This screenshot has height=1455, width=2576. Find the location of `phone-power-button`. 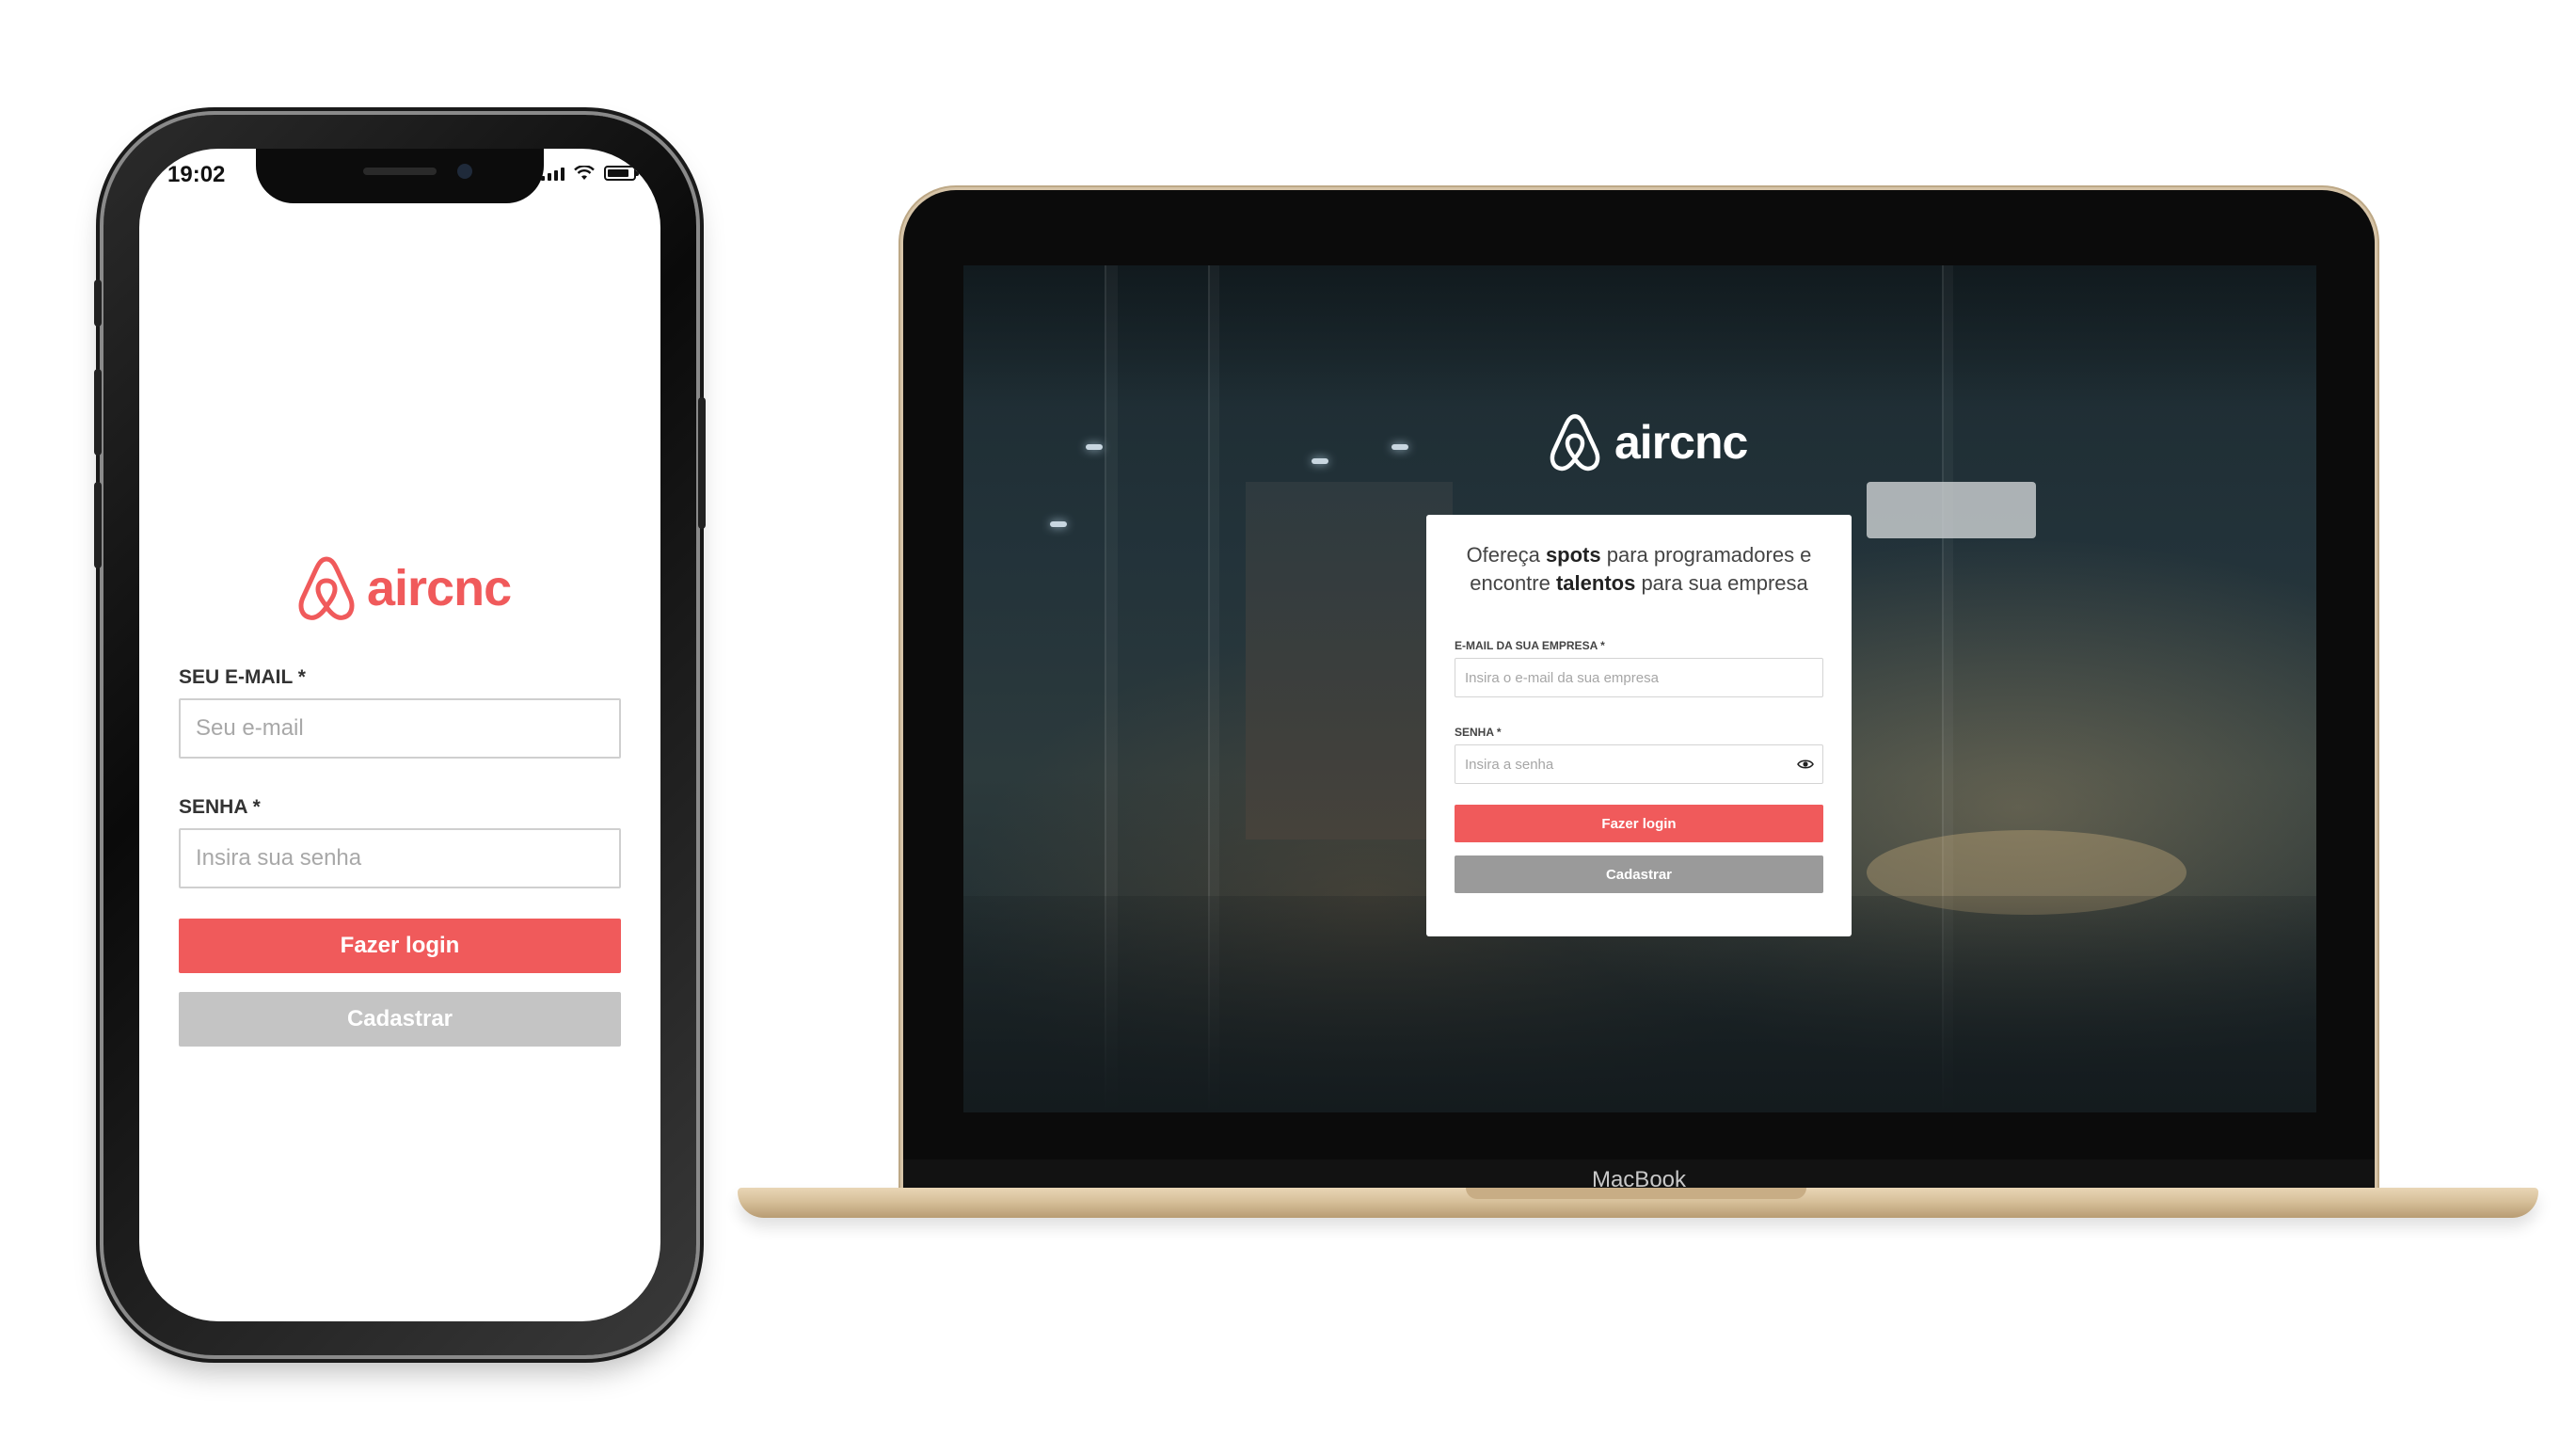

phone-power-button is located at coordinates (702, 463).